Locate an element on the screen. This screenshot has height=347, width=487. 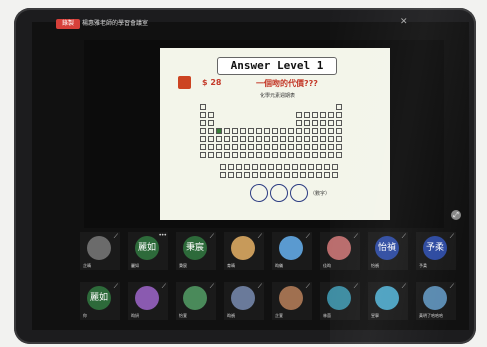
participant-tile: 秉宸 秉宸 ⟋ is located at coordinates (196, 251).